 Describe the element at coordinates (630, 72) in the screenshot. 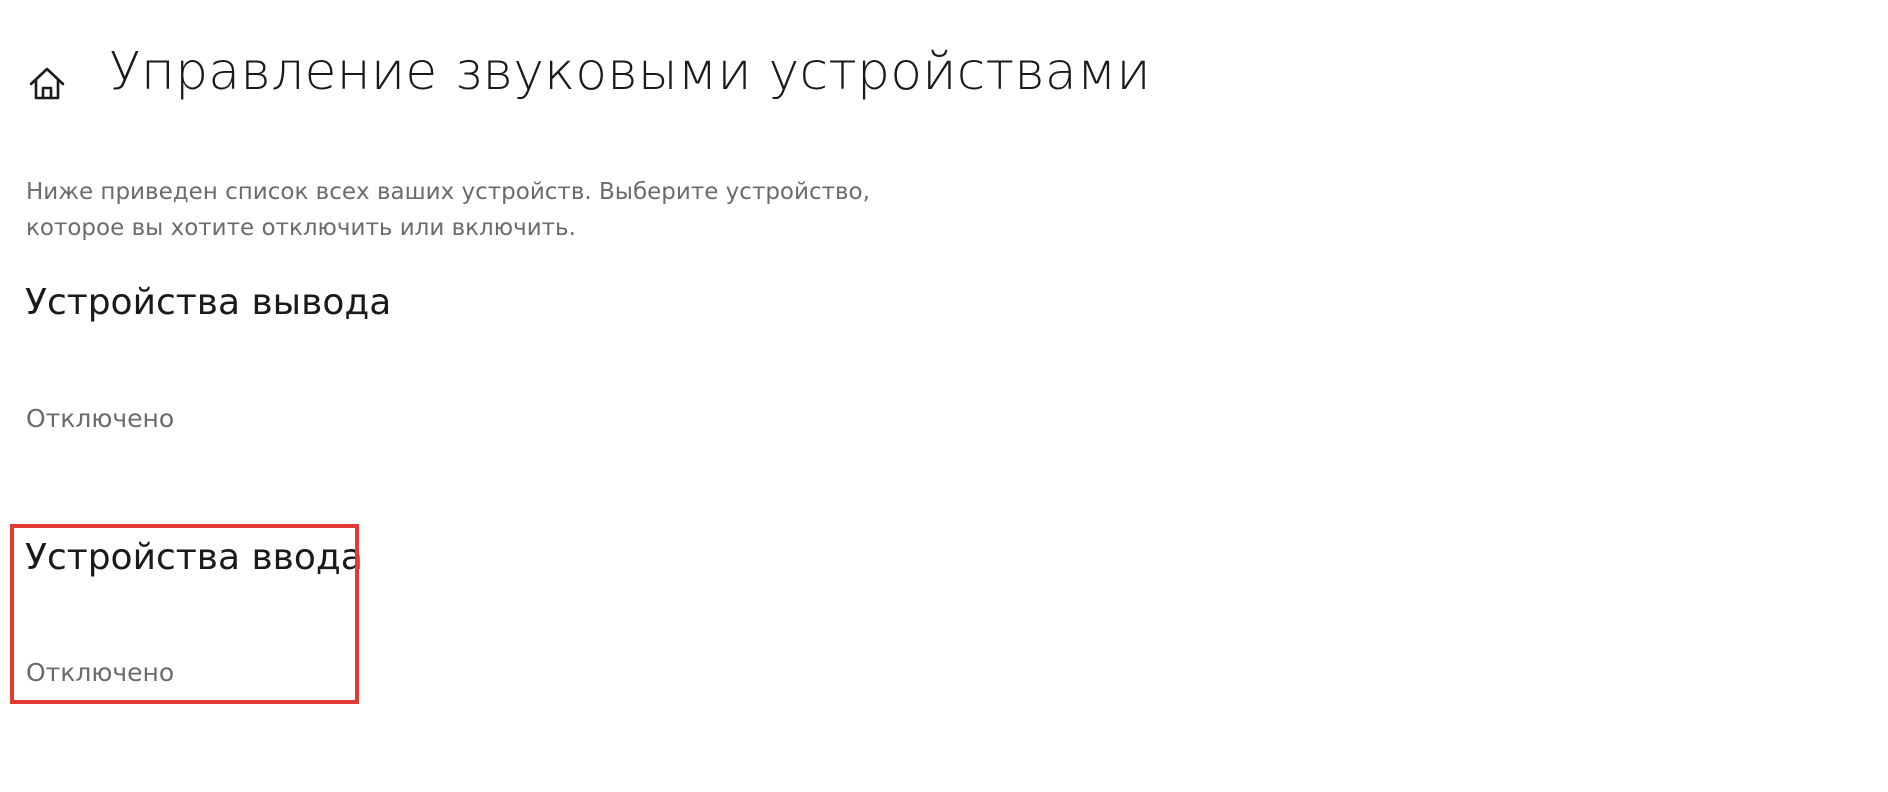

I see `page-title: Управление звуковыми устройствами` at that location.